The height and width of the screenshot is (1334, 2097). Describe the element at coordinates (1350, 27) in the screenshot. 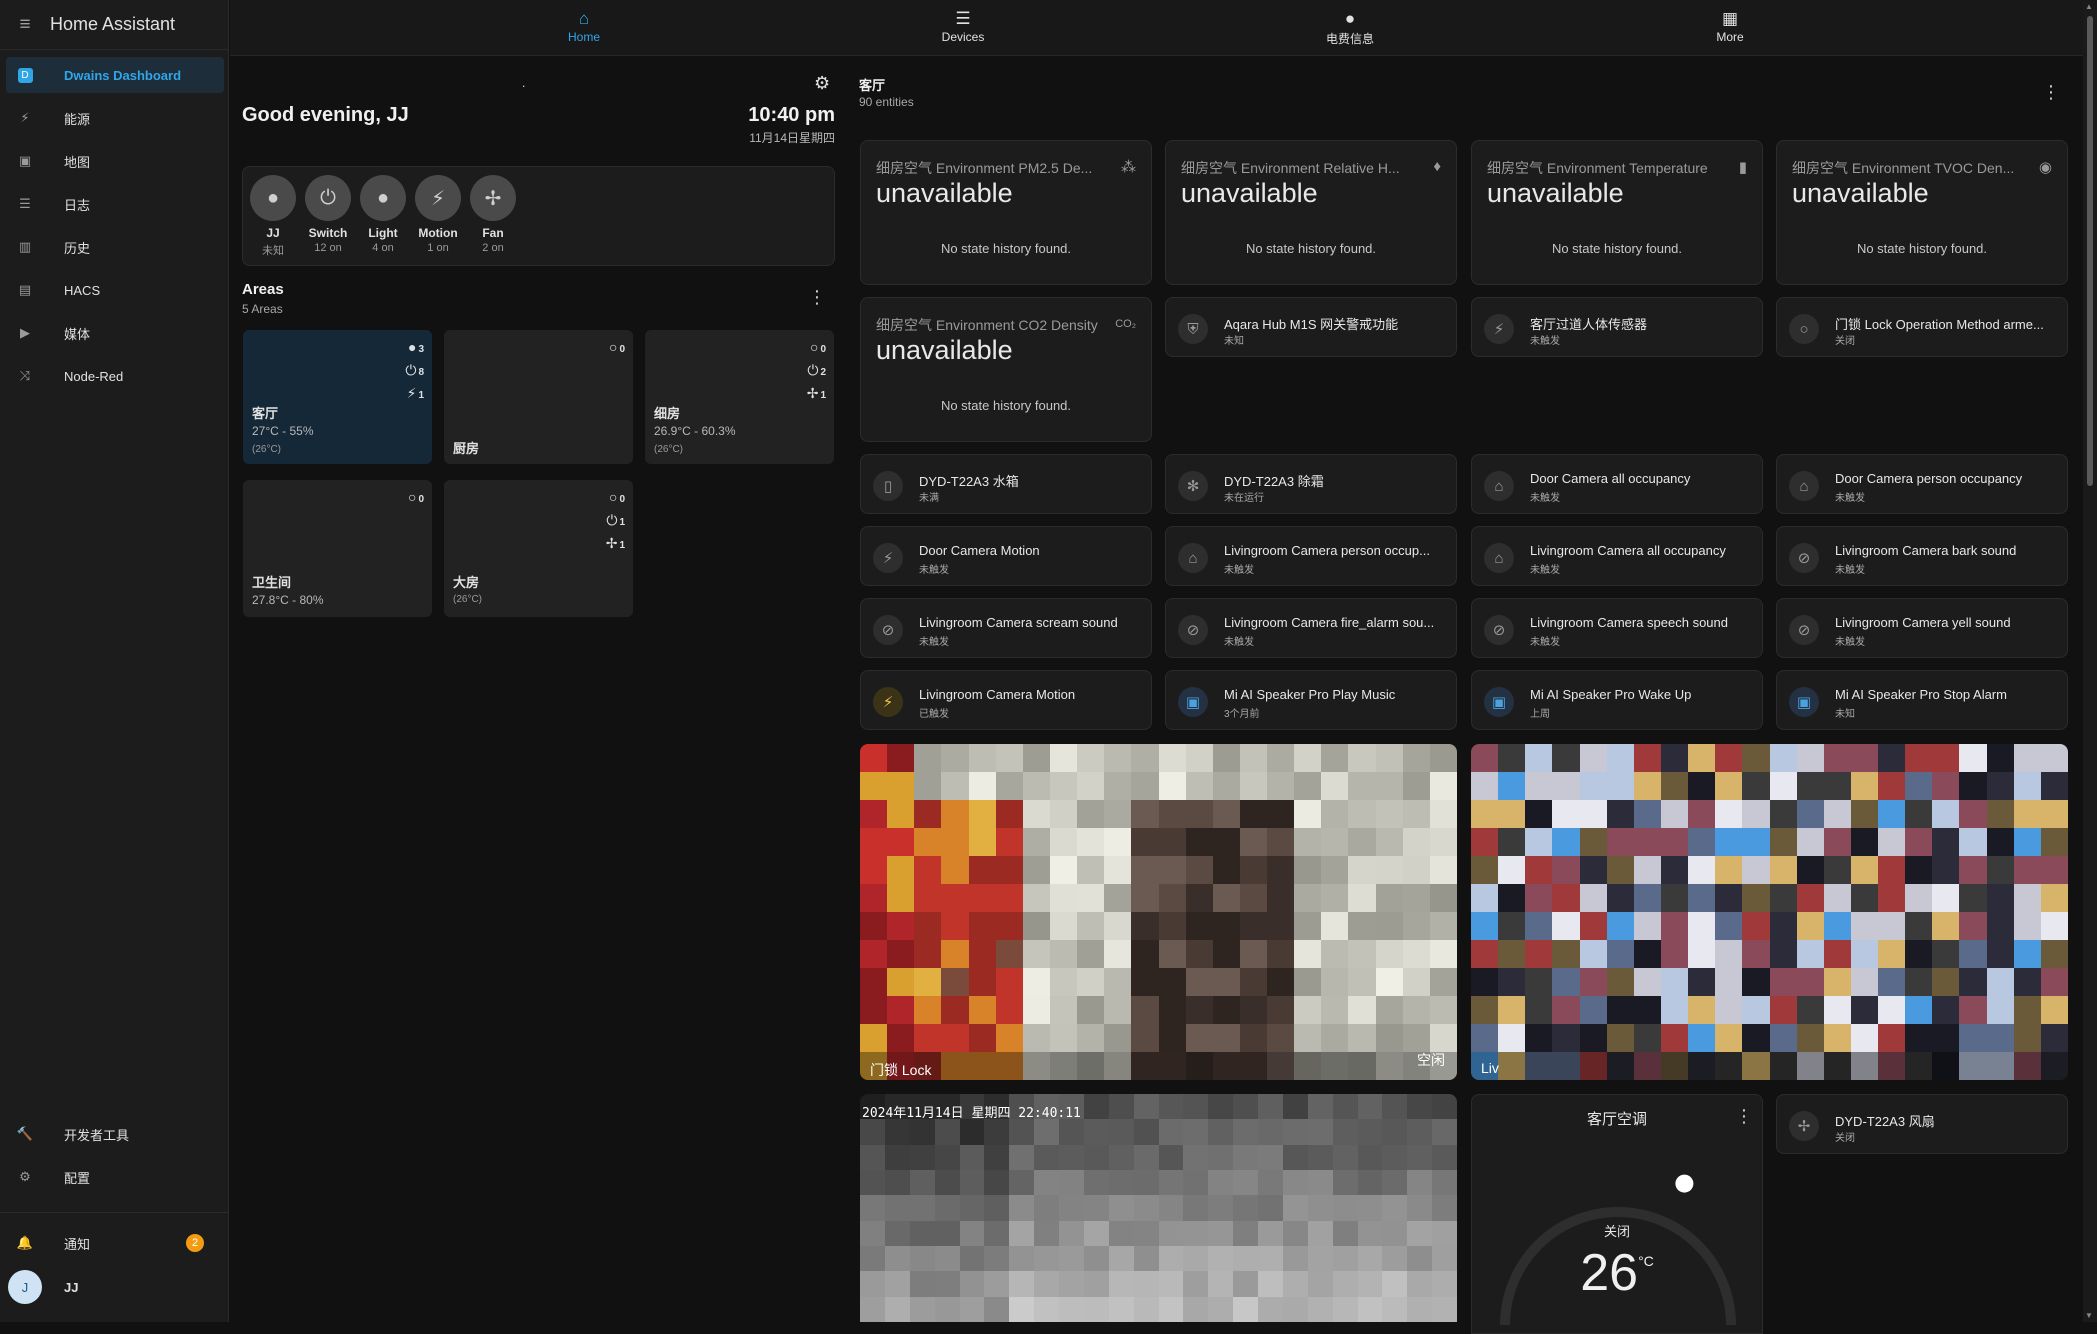

I see `tab-electricity: ● 电费信息` at that location.